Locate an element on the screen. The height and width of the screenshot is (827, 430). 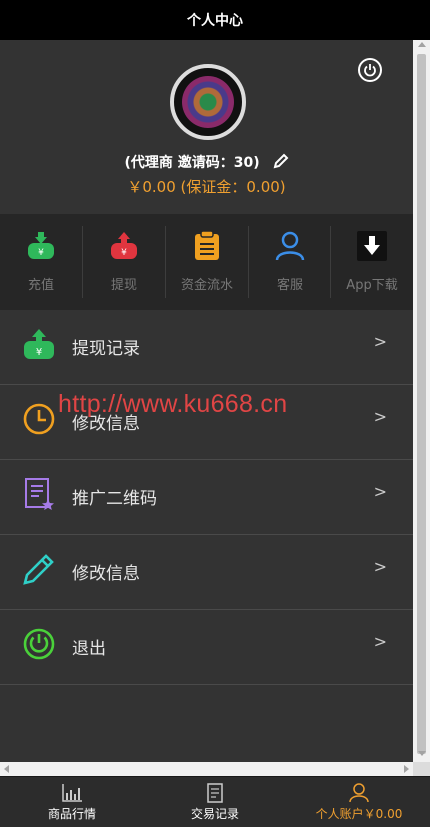
pencil-icon is located at coordinates (38, 569).